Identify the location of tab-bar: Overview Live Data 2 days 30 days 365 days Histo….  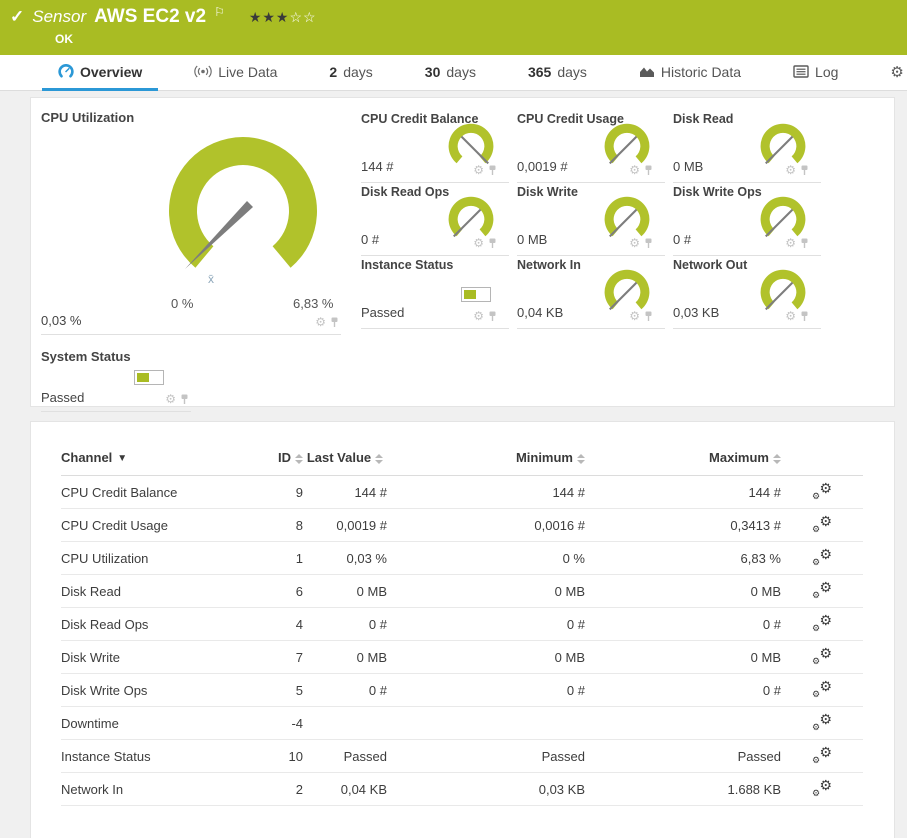
(453, 73).